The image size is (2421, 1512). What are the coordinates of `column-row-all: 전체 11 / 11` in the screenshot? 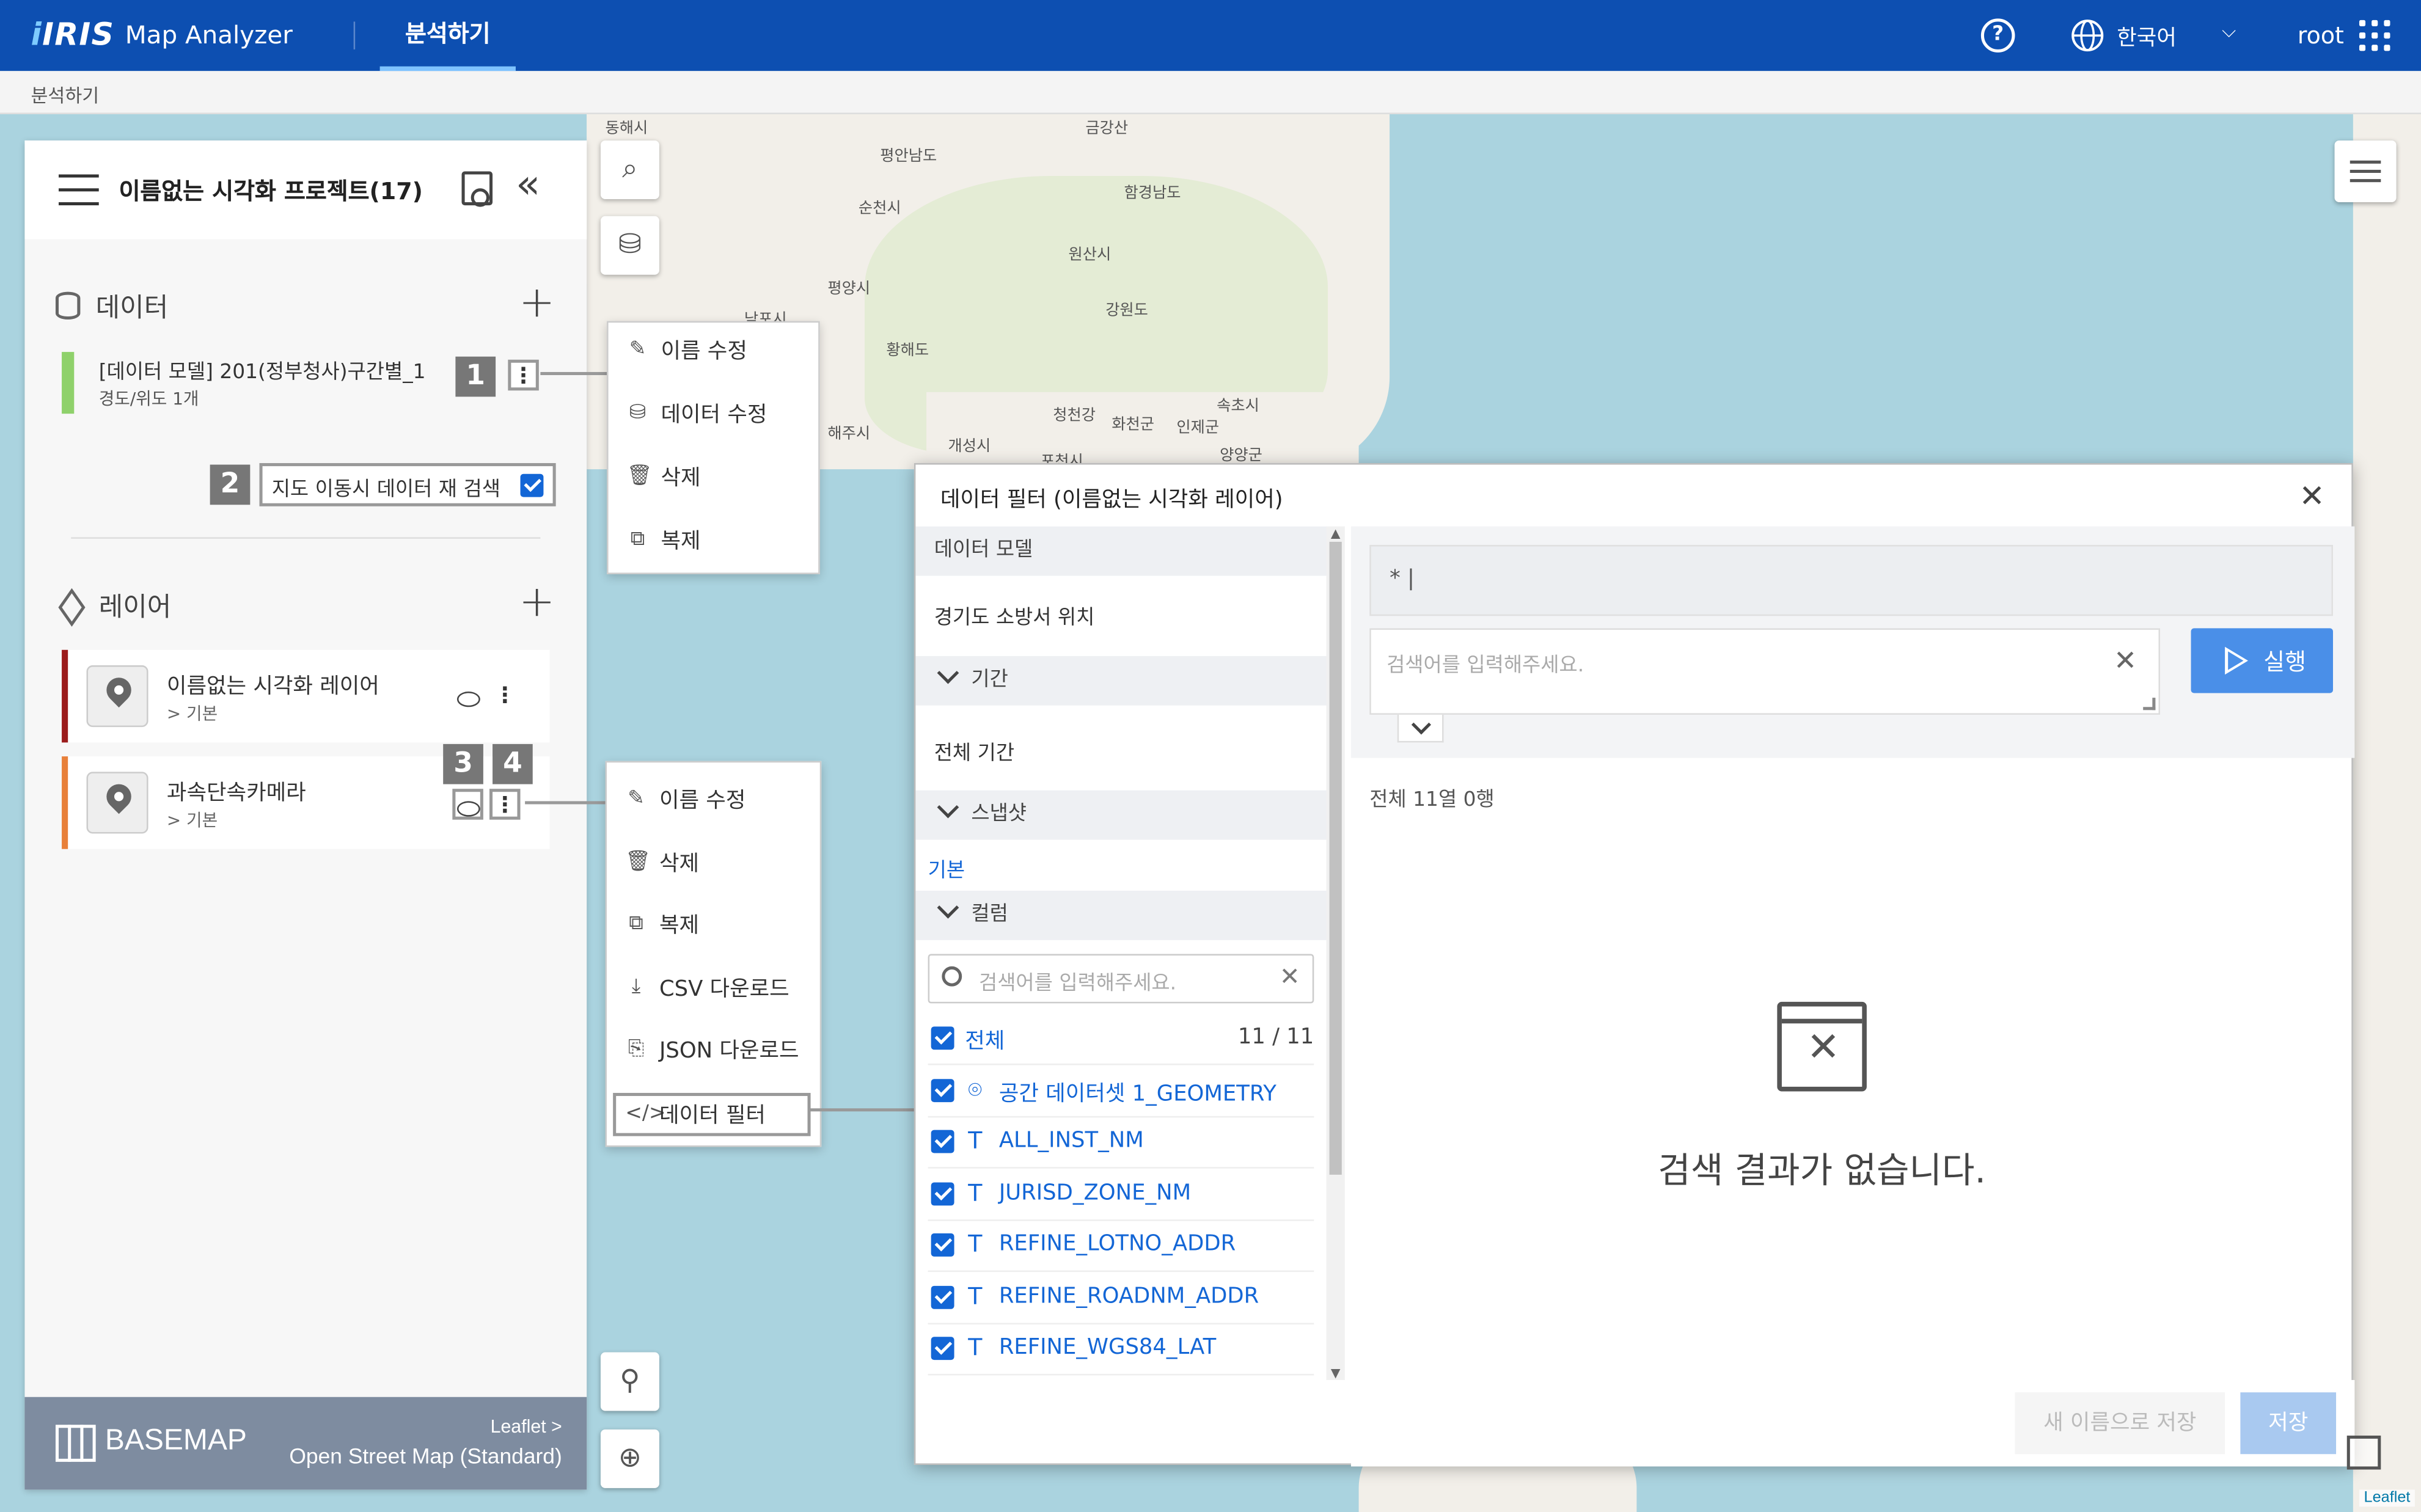 It's located at (1121, 1039).